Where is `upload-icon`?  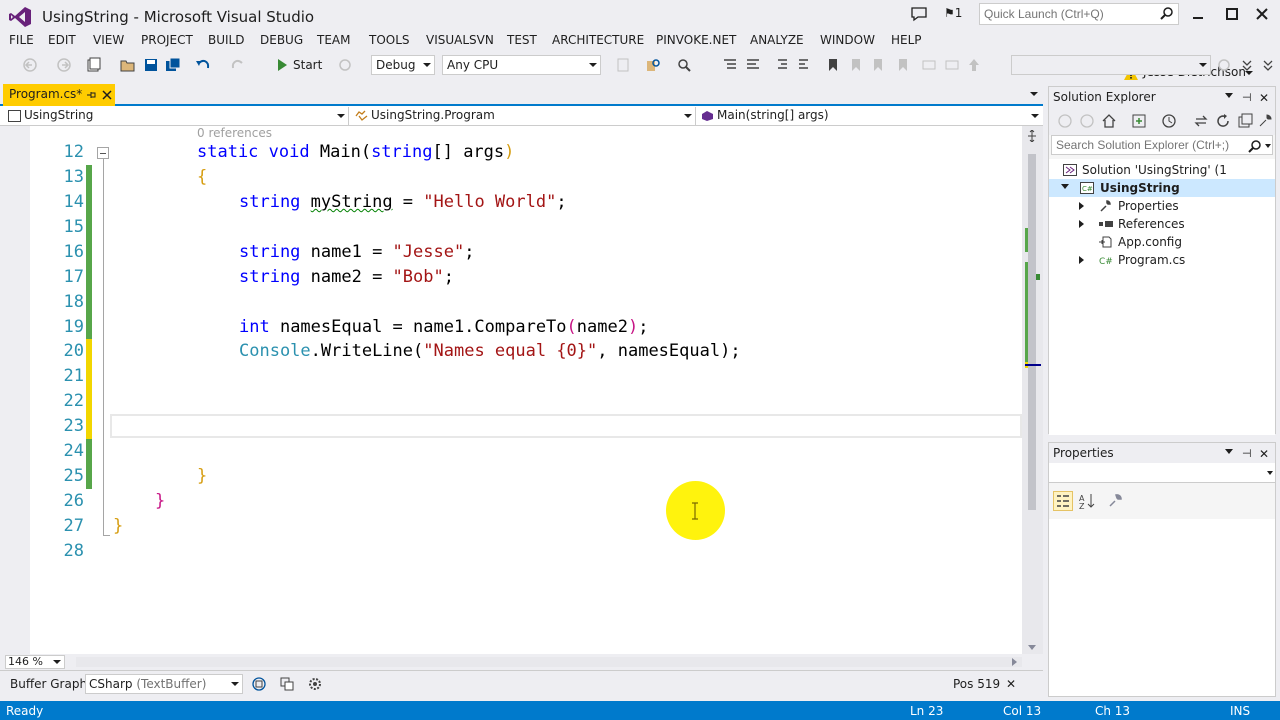 upload-icon is located at coordinates (974, 65).